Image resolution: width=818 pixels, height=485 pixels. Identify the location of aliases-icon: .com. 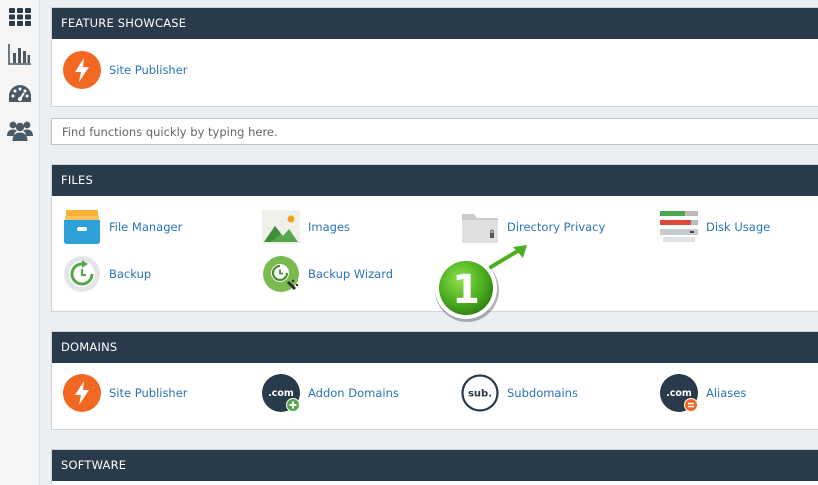
(679, 393).